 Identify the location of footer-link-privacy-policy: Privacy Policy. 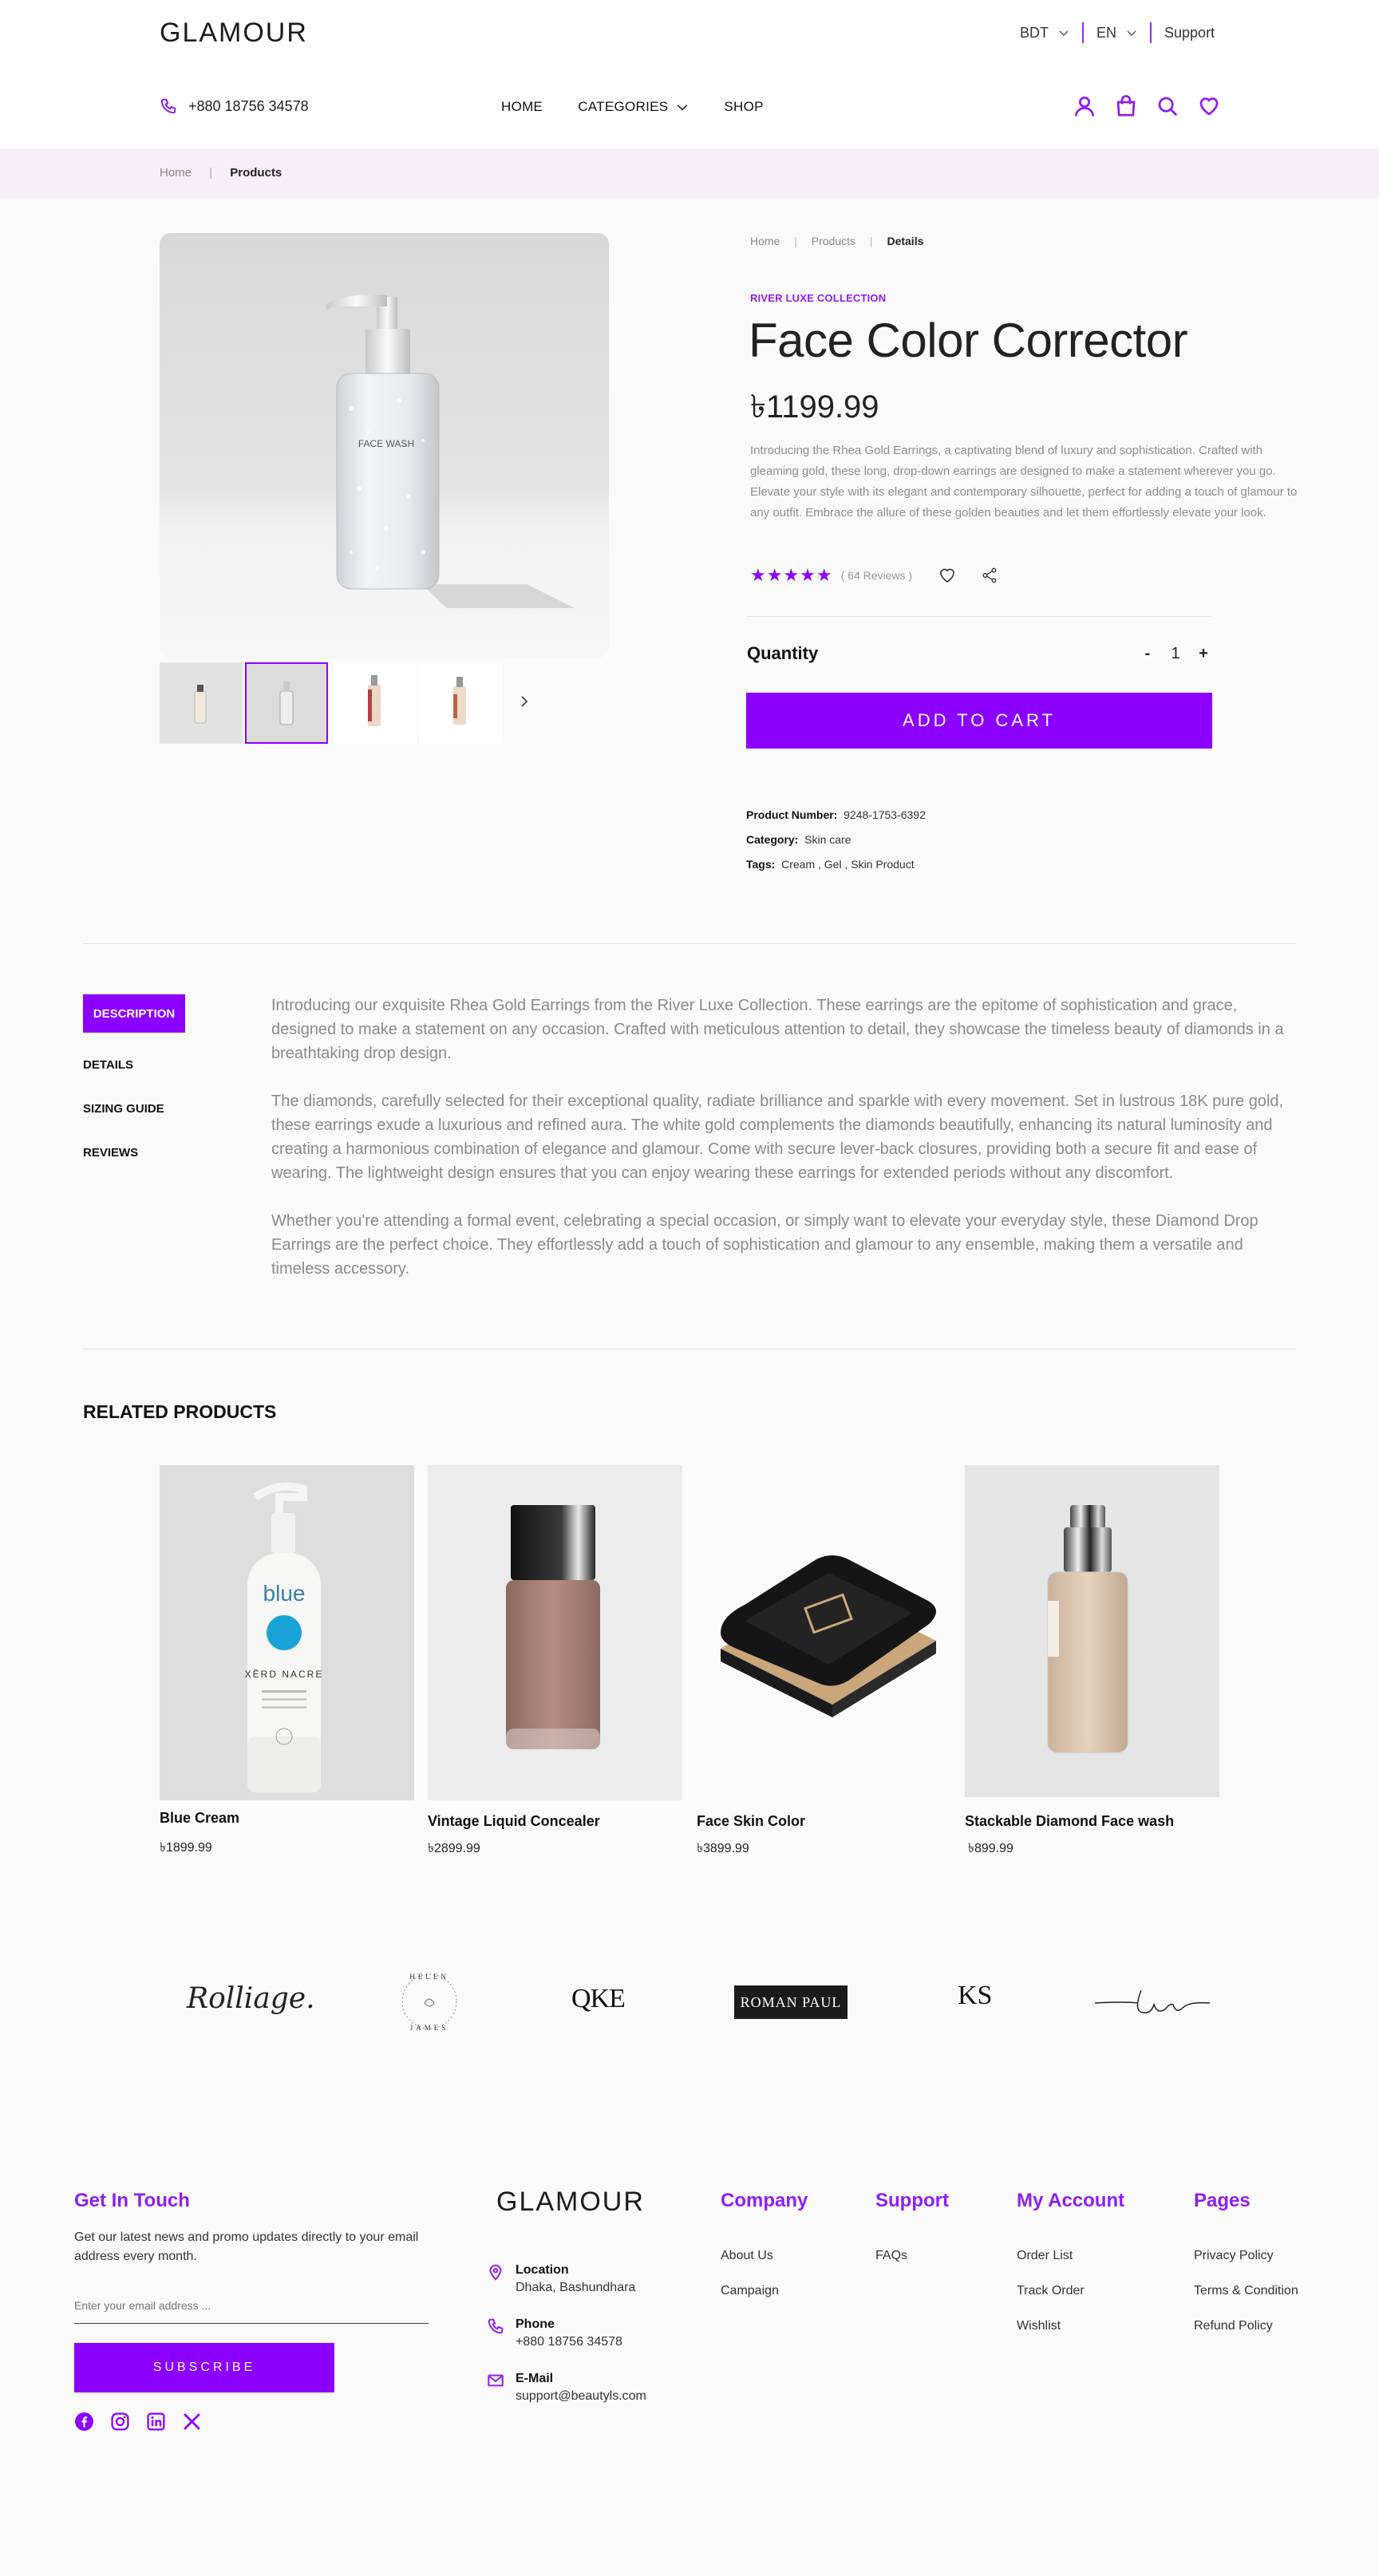
(1246, 2256).